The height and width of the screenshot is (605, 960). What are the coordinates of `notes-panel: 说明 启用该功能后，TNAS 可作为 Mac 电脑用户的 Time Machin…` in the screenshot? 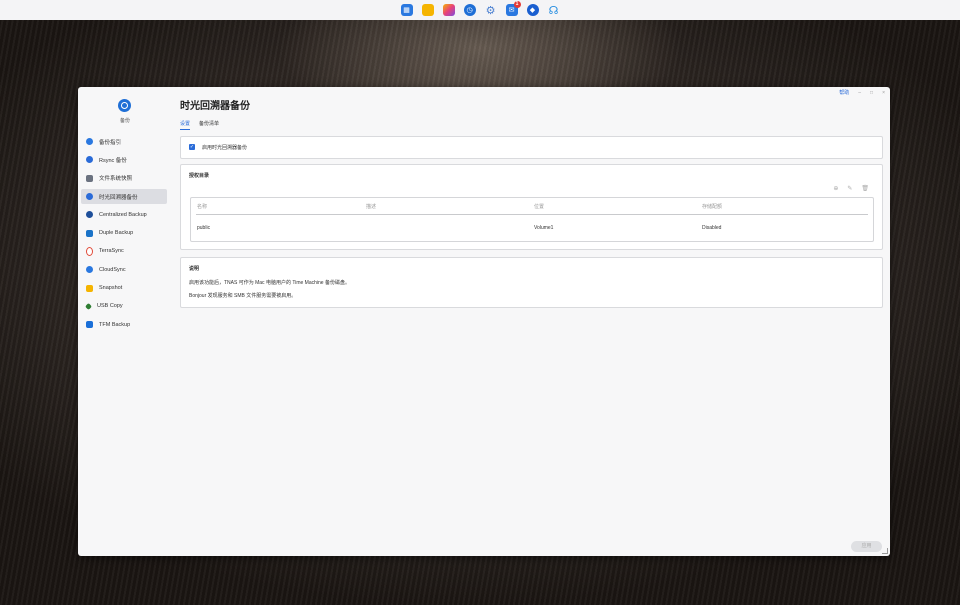 It's located at (531, 282).